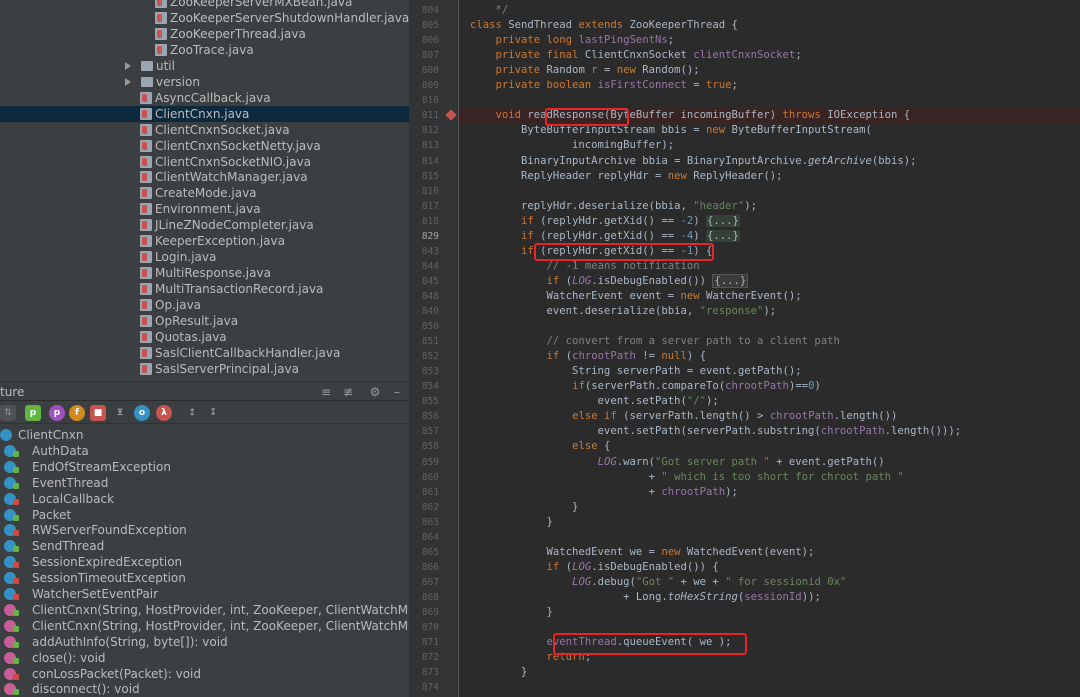 Image resolution: width=1080 pixels, height=697 pixels. I want to click on tree-folder: version, so click(204, 82).